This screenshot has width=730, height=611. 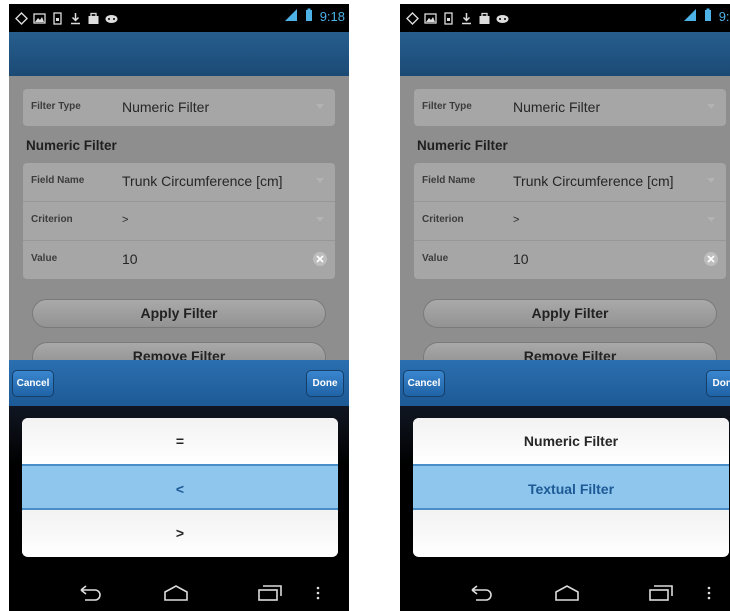 I want to click on picker-option-selected: Textual Filter, so click(x=571, y=487).